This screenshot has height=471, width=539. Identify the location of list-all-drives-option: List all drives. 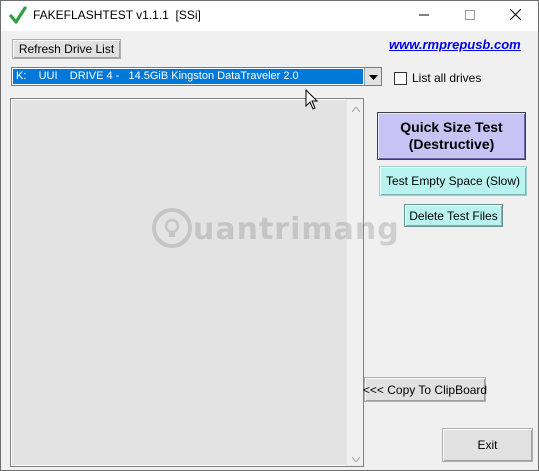
(437, 78).